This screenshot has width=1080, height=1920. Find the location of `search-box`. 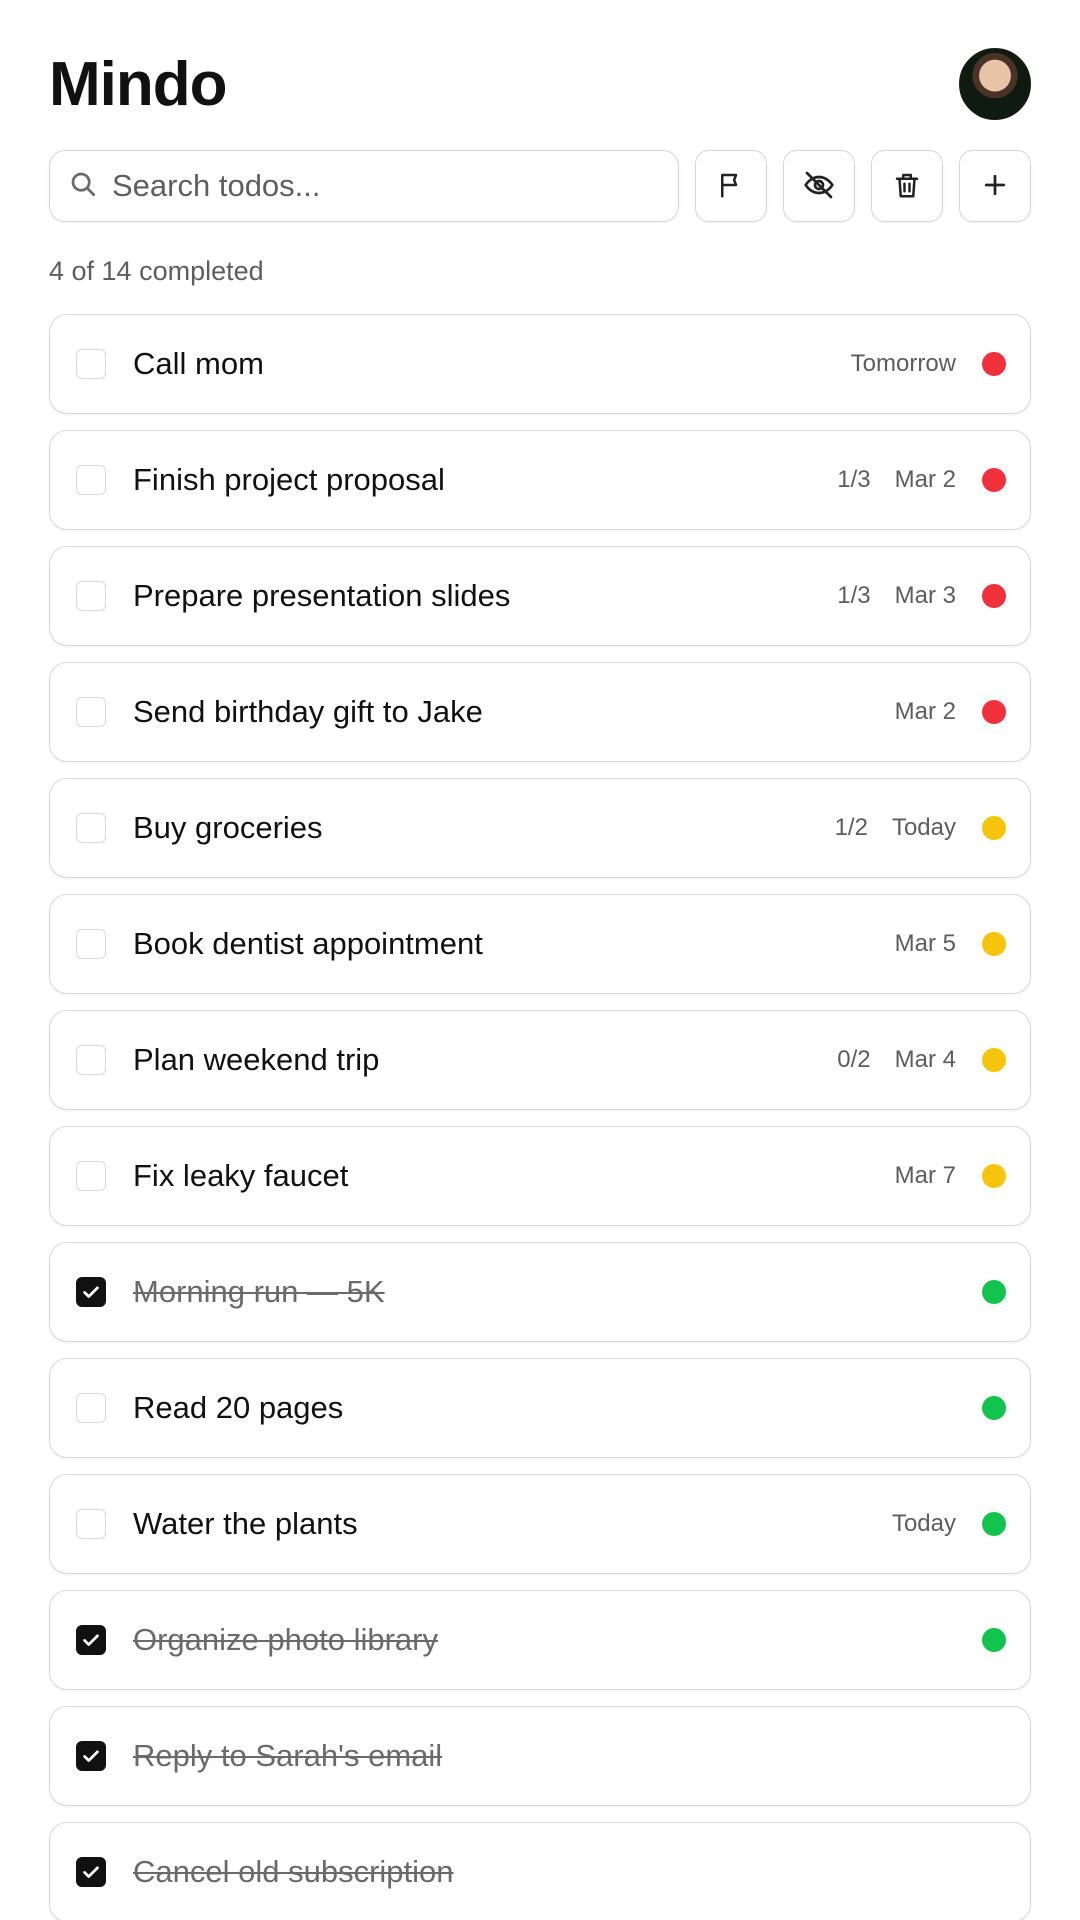

search-box is located at coordinates (364, 186).